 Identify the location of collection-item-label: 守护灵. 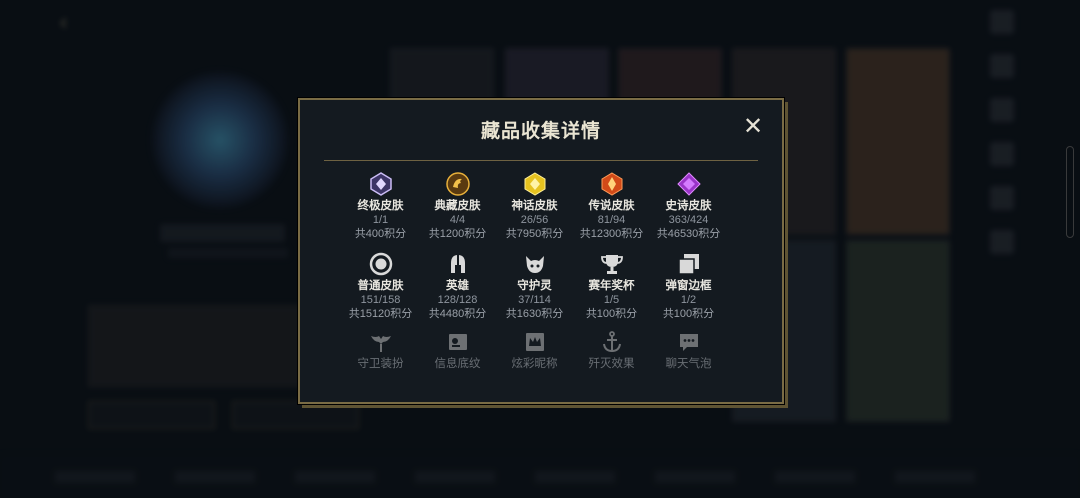
(534, 286).